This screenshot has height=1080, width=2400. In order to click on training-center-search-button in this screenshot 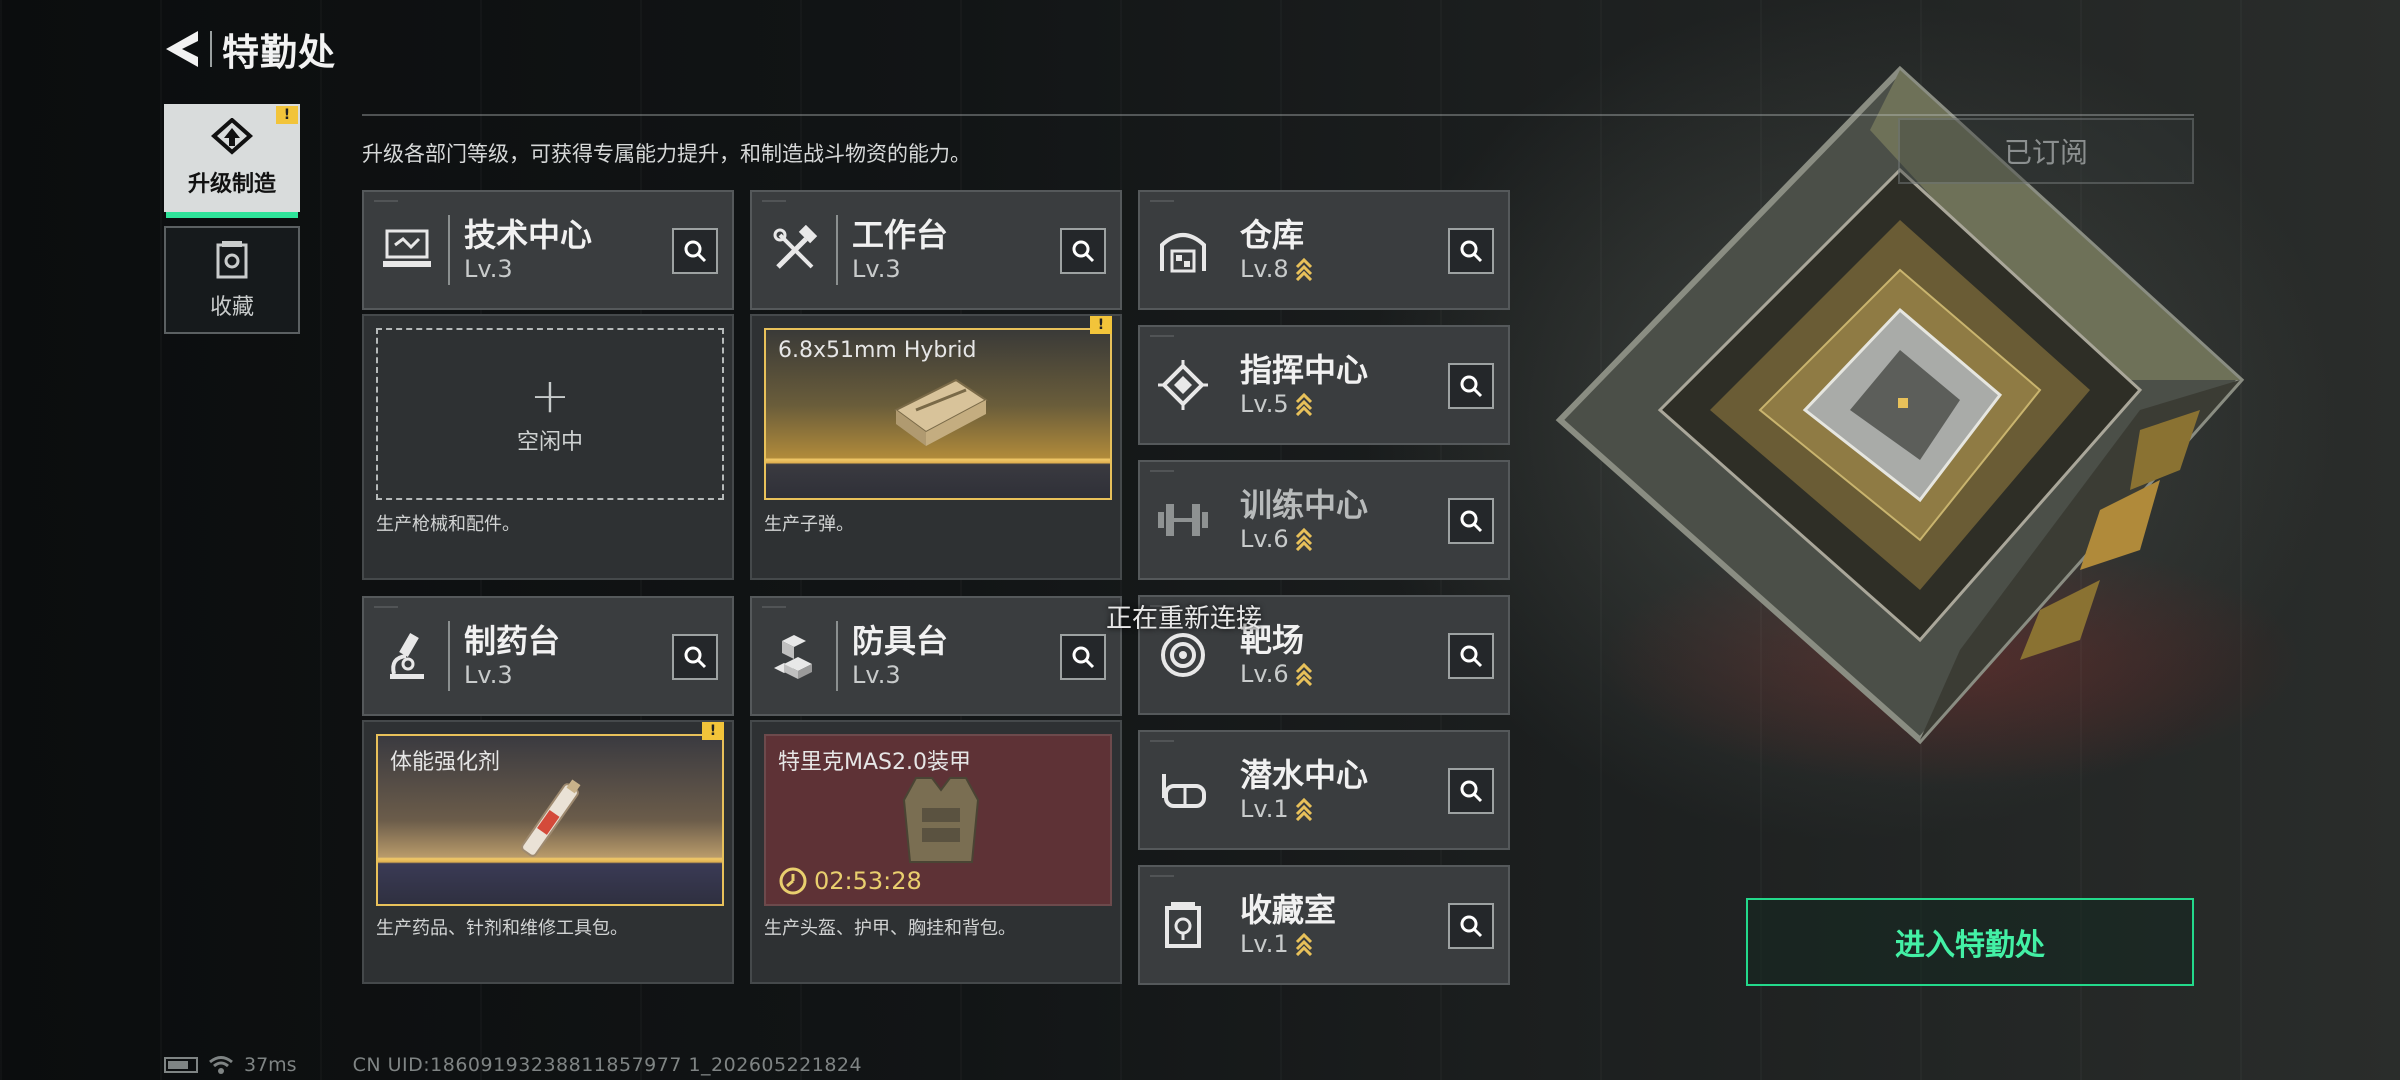, I will do `click(1471, 521)`.